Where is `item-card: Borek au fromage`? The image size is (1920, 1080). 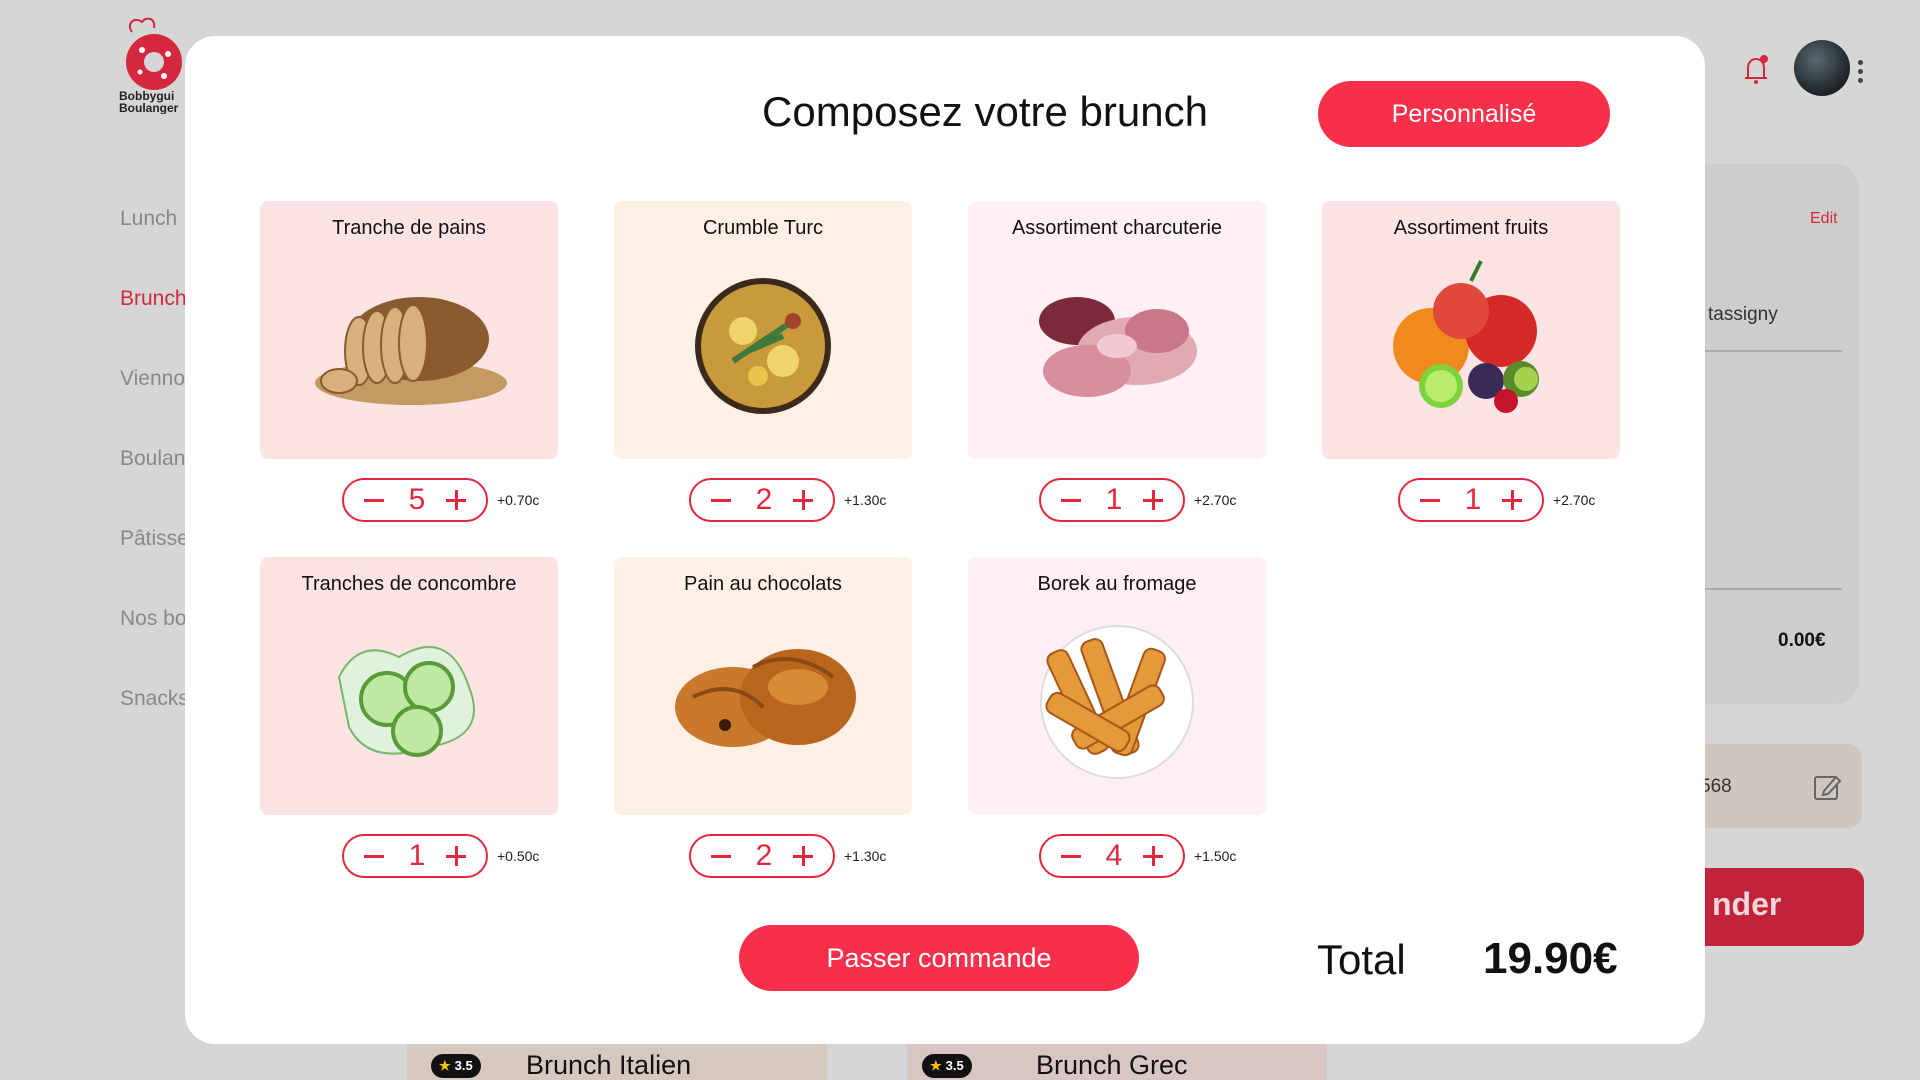 item-card: Borek au fromage is located at coordinates (1117, 686).